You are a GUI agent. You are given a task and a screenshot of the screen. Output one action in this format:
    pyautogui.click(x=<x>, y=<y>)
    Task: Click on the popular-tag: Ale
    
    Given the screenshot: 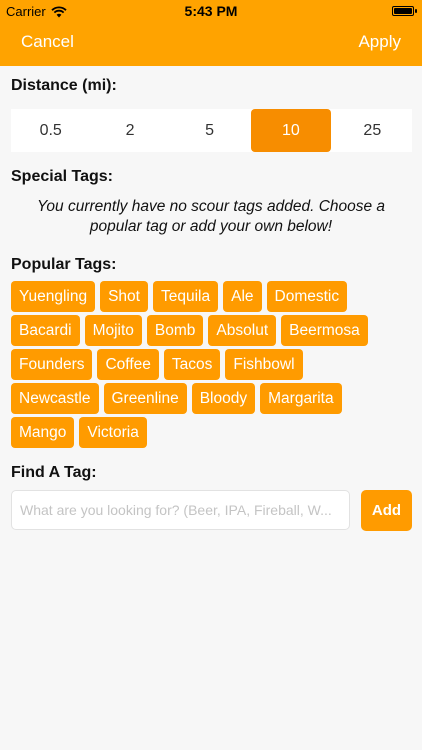 What is the action you would take?
    pyautogui.click(x=242, y=296)
    